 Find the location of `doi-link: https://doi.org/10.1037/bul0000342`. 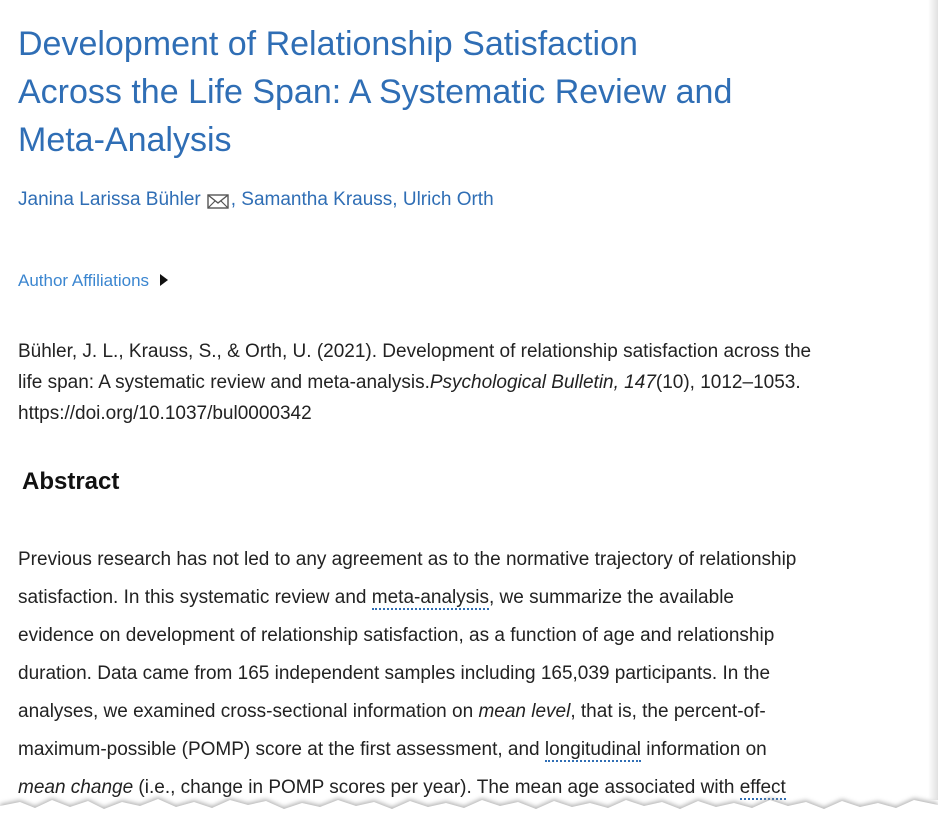

doi-link: https://doi.org/10.1037/bul0000342 is located at coordinates (468, 413).